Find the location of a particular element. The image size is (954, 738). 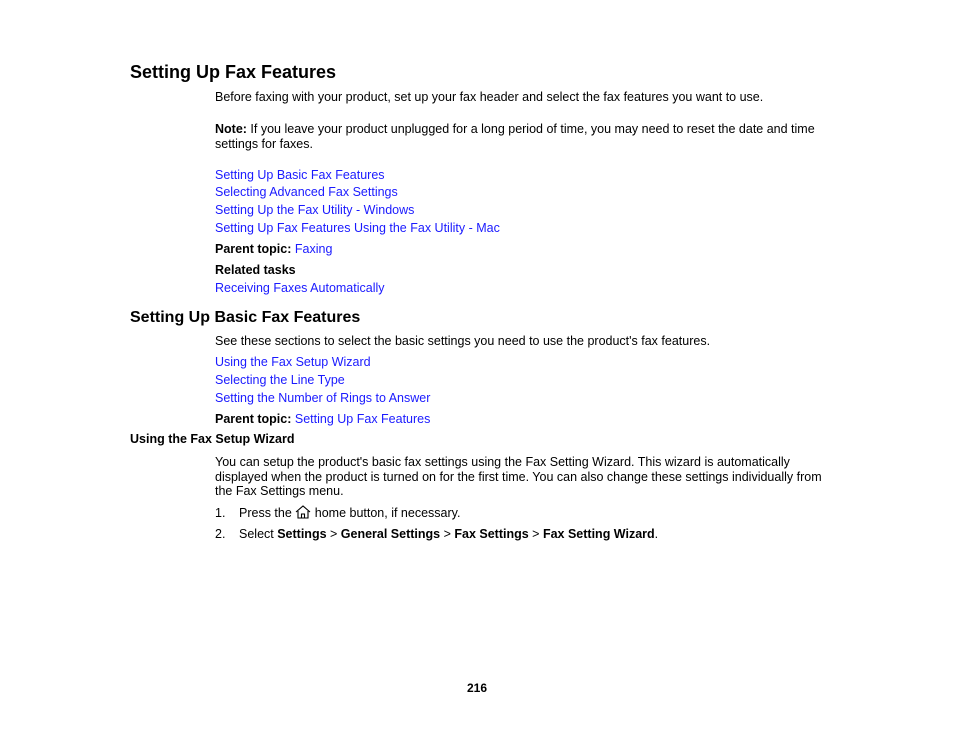

link-selecting-advanced-fax-settings: Selecting Advanced Fax Settings is located at coordinates (306, 192).